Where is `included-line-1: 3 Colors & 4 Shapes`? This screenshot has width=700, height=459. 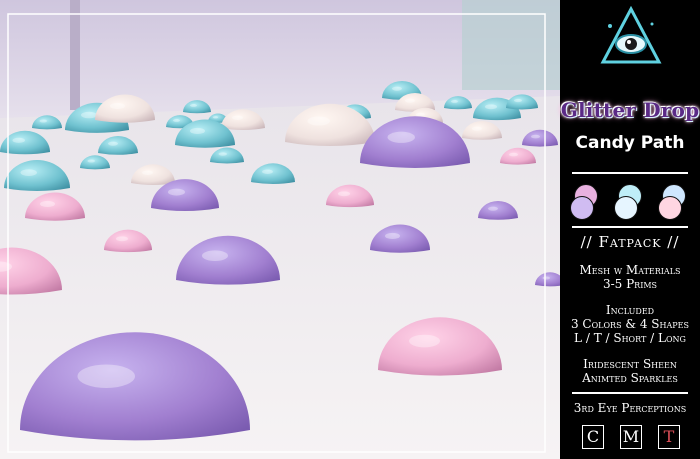
included-line-1: 3 Colors & 4 Shapes is located at coordinates (629, 324).